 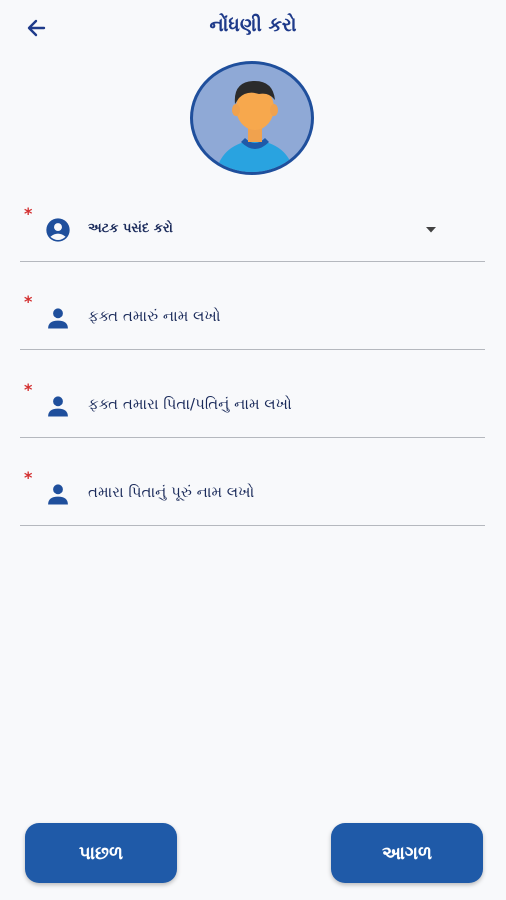 I want to click on father-name-field: * ફક્ત તમારા પિતા/પતિનું નામ લખો, so click(x=252, y=409).